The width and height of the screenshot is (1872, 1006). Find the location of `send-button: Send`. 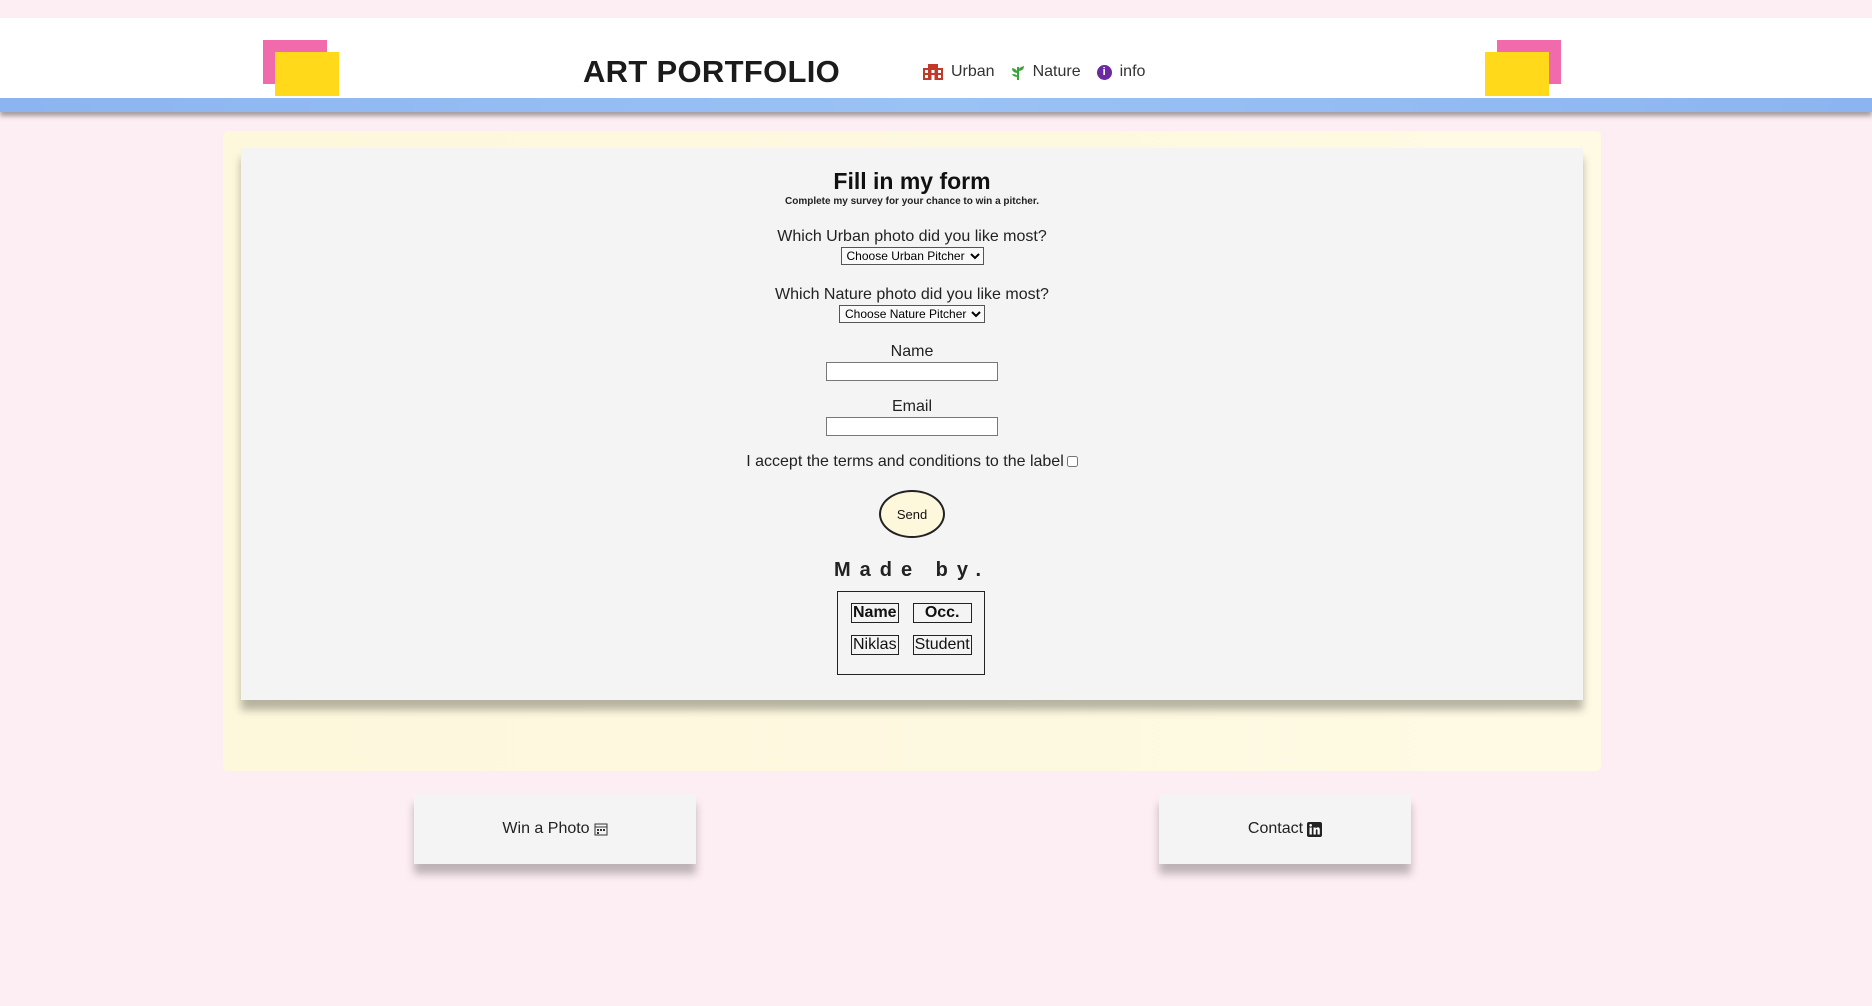

send-button: Send is located at coordinates (912, 514).